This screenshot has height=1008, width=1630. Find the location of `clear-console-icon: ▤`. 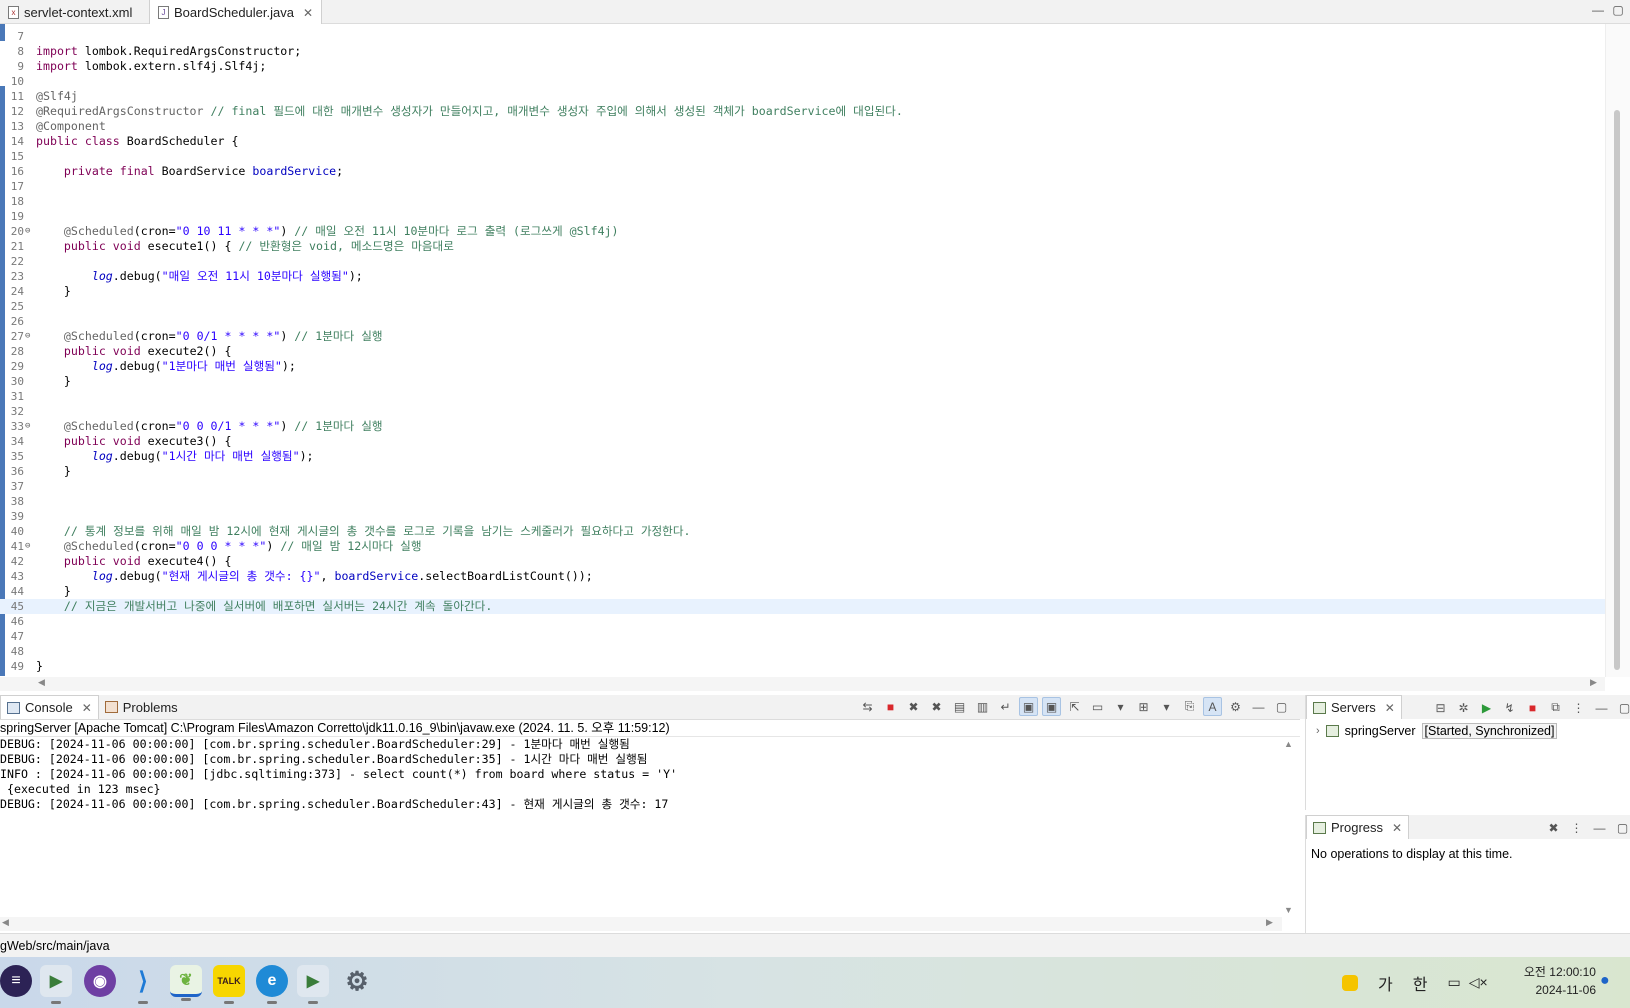

clear-console-icon: ▤ is located at coordinates (959, 706).